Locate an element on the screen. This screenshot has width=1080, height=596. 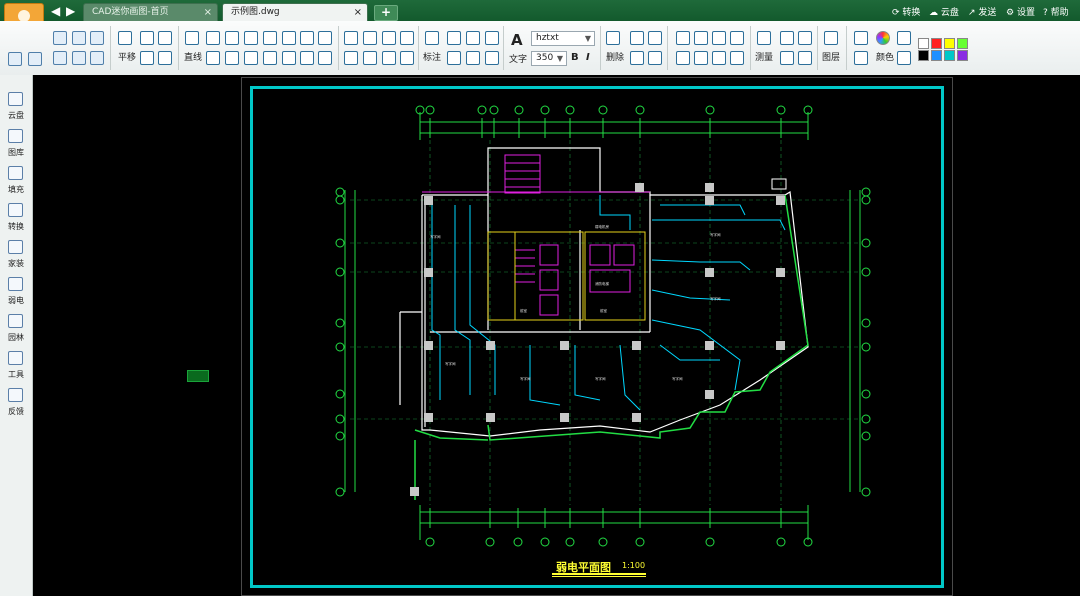
title-underline is located at coordinates (599, 574).